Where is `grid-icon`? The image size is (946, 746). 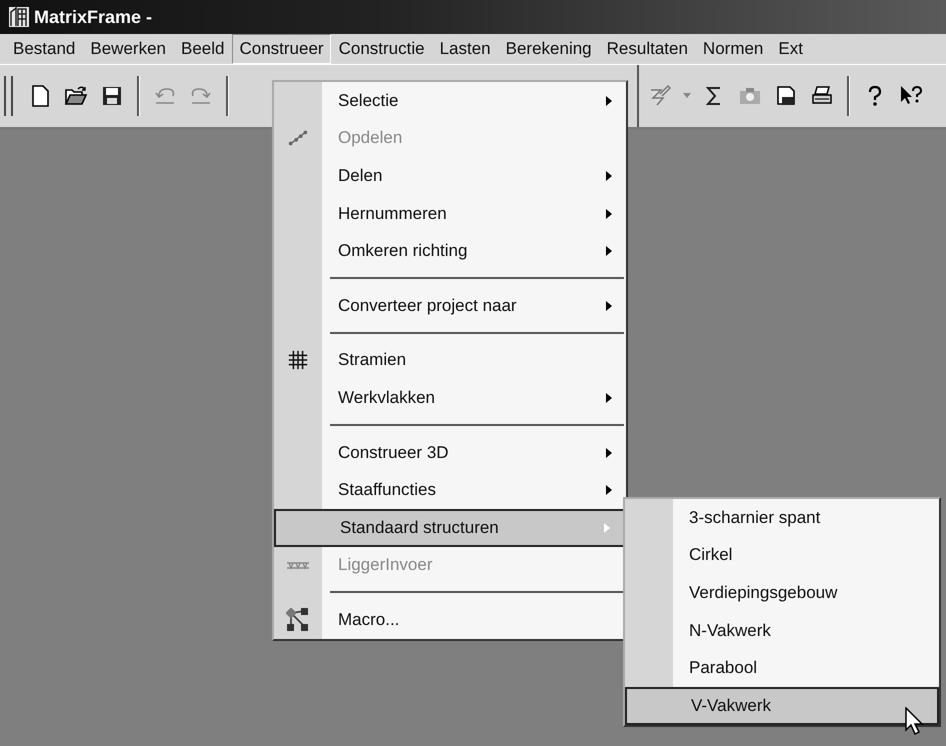
grid-icon is located at coordinates (298, 360).